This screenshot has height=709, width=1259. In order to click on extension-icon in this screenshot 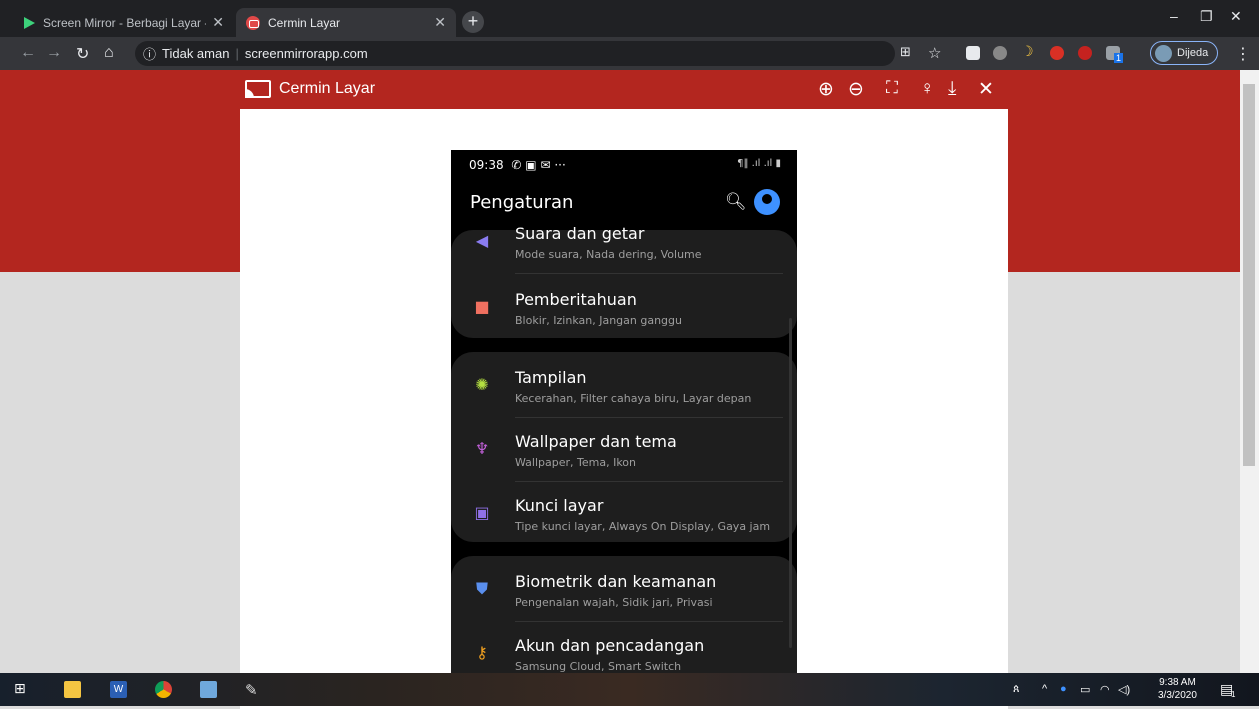, I will do `click(1000, 53)`.